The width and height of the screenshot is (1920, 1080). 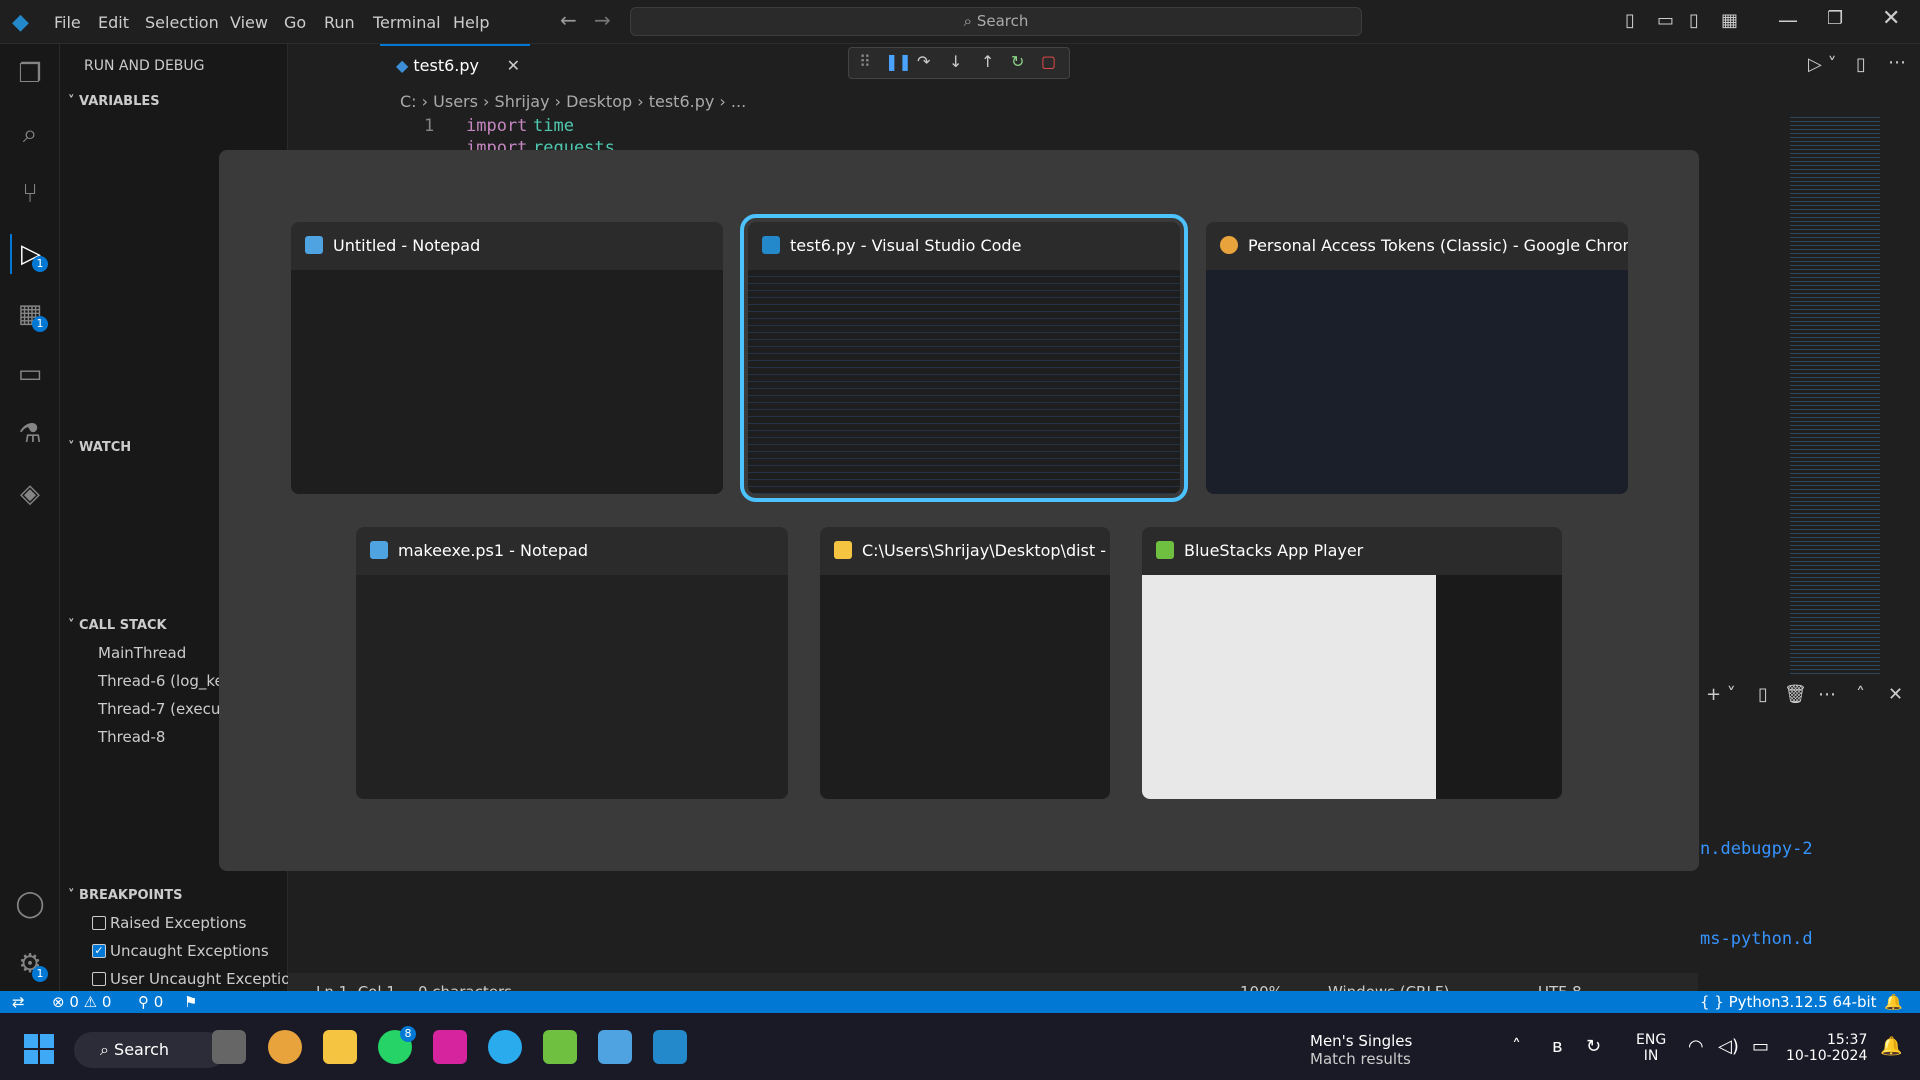 I want to click on uncaught-exceptions-checkbox: ✓, so click(x=99, y=951).